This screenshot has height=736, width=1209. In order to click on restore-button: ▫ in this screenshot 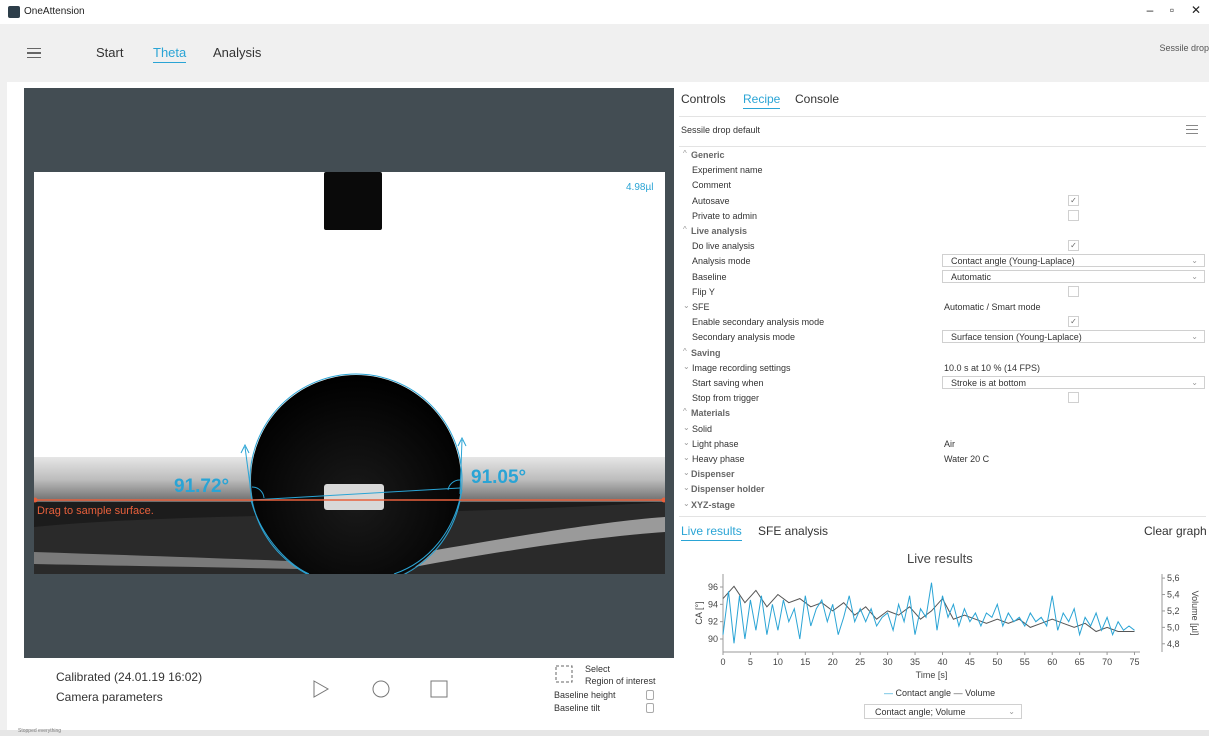, I will do `click(1172, 10)`.